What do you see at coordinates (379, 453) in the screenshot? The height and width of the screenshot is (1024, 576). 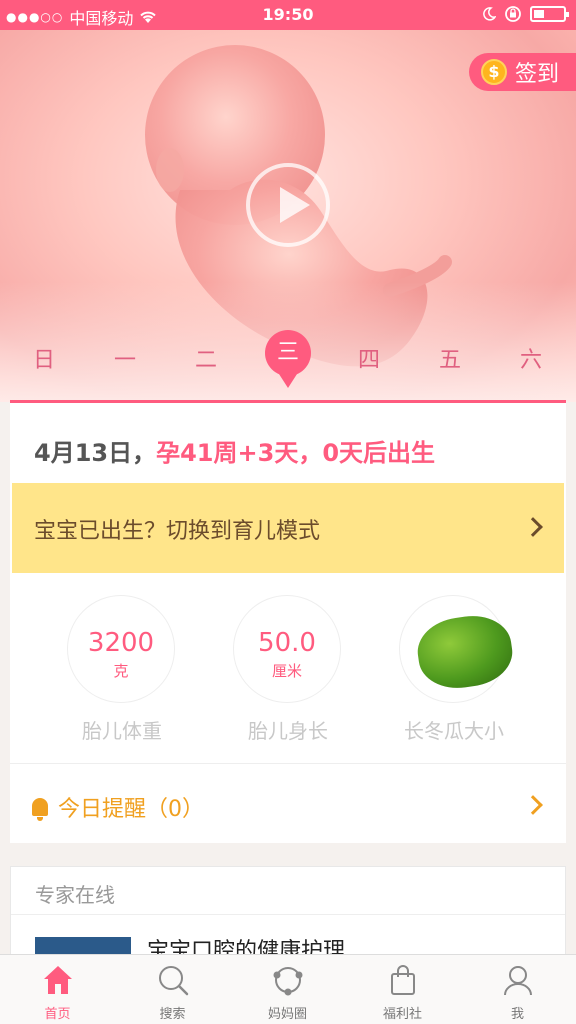 I see `days-until-birth: 0天后出生` at bounding box center [379, 453].